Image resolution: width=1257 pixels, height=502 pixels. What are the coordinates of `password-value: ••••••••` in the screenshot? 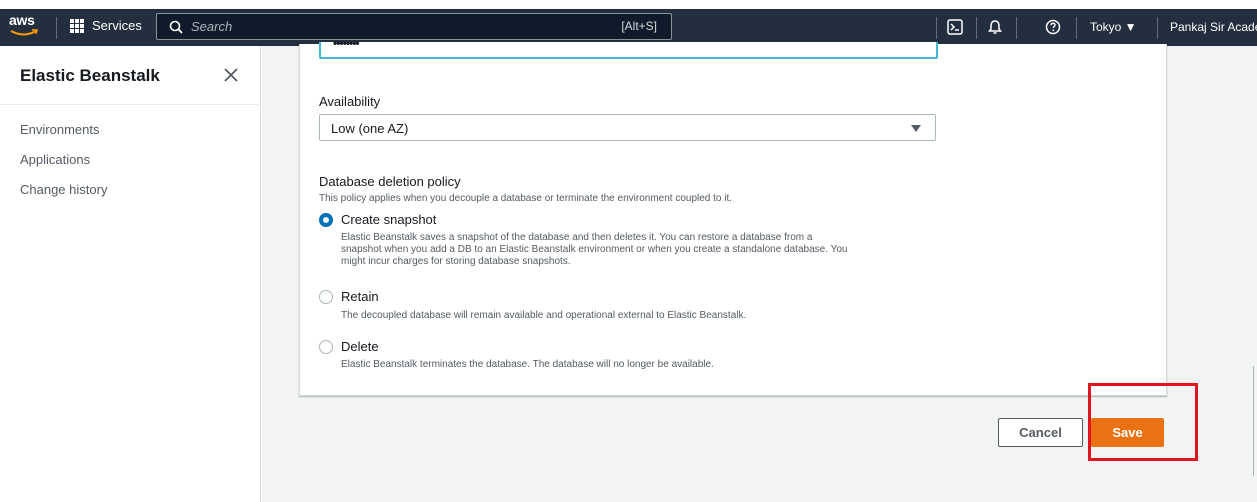 It's located at (346, 43).